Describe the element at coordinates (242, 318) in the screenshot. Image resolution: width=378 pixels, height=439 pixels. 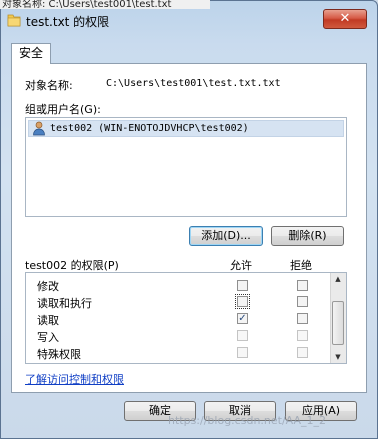
I see `allow-checkbox: ✓` at that location.